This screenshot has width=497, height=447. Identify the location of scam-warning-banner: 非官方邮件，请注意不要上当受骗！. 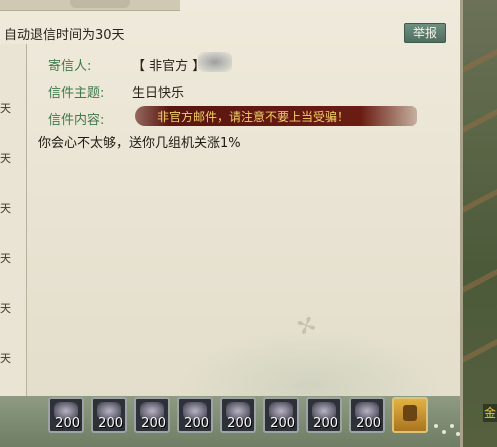
(276, 116).